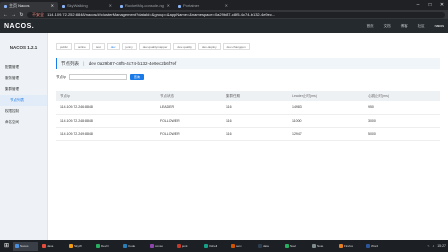  Describe the element at coordinates (13, 15) in the screenshot. I see `forward-icon: →` at that location.